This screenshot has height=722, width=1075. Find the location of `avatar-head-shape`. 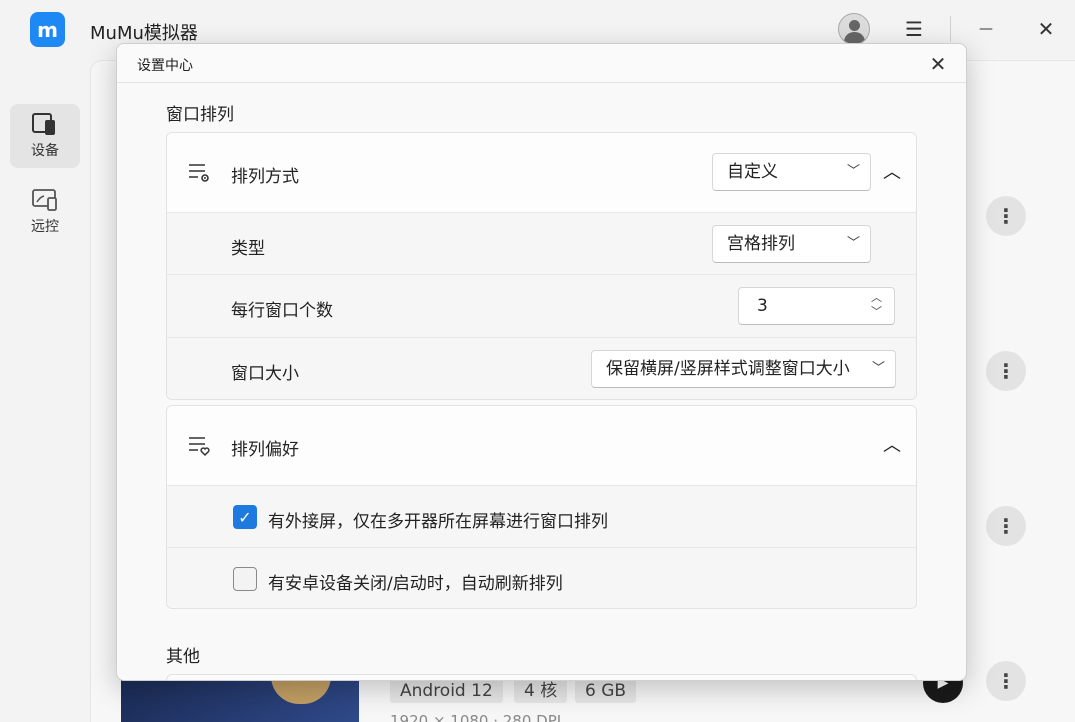

avatar-head-shape is located at coordinates (854, 25).